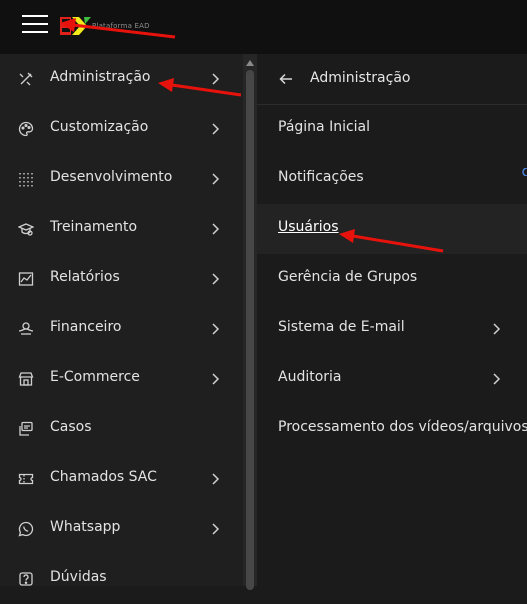  Describe the element at coordinates (26, 79) in the screenshot. I see `tools-icon` at that location.